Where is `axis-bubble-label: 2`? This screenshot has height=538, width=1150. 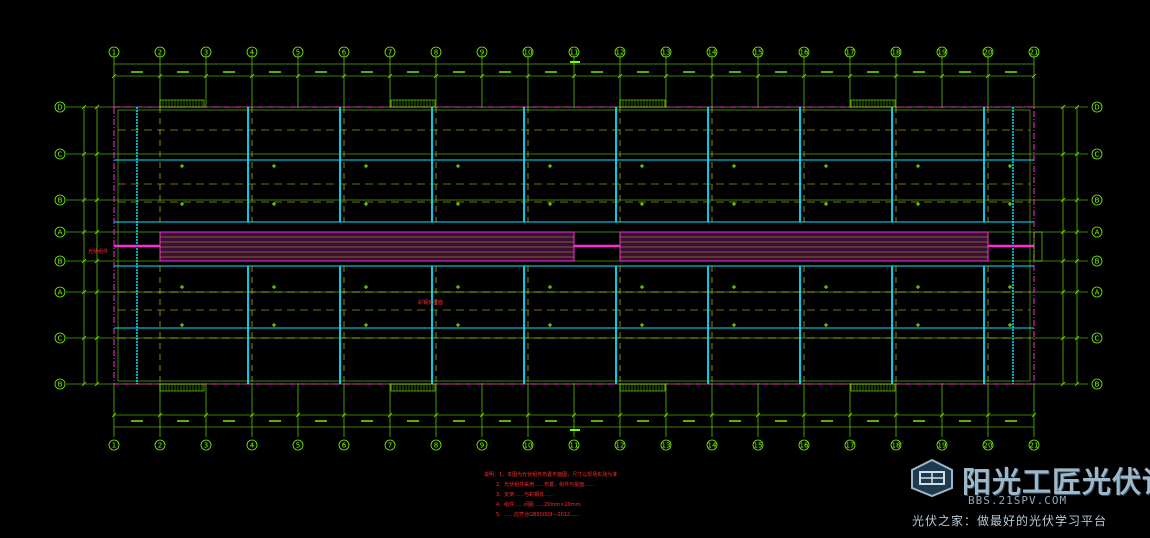
axis-bubble-label: 2 is located at coordinates (160, 445).